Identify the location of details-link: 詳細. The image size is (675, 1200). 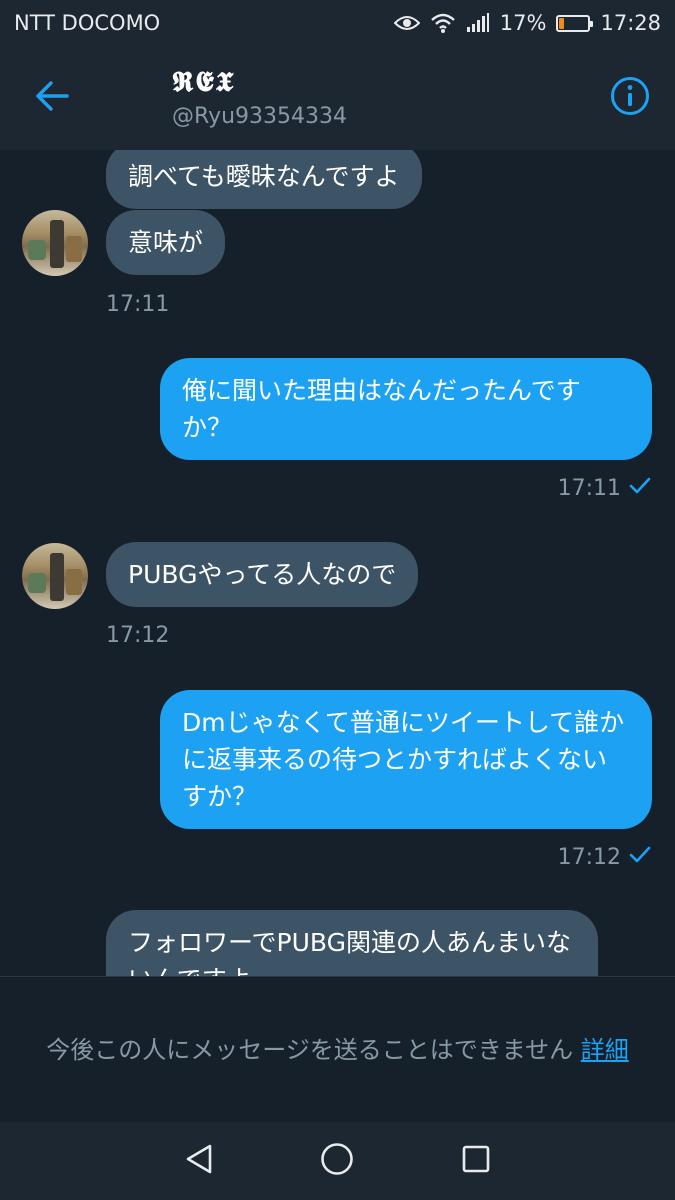
(605, 1050).